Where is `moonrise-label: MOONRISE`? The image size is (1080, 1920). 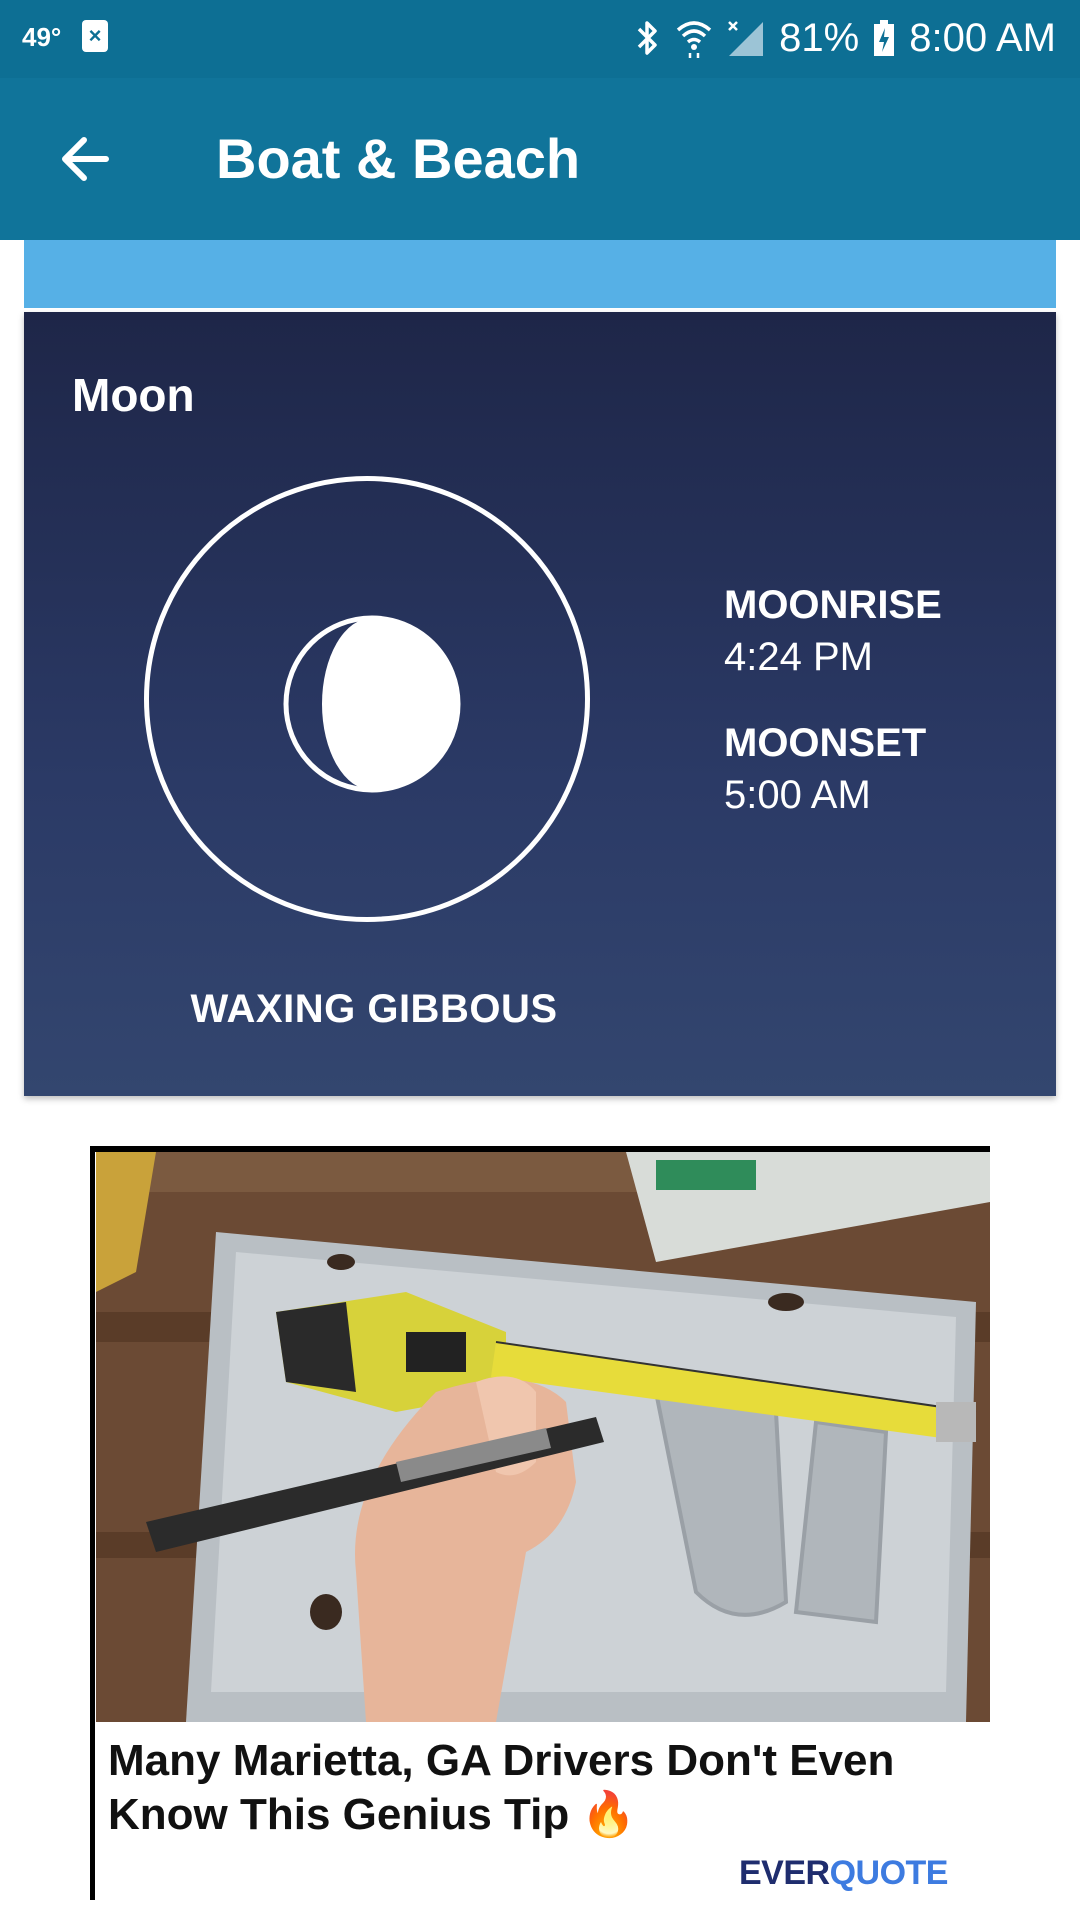
moonrise-label: MOONRISE is located at coordinates (833, 605).